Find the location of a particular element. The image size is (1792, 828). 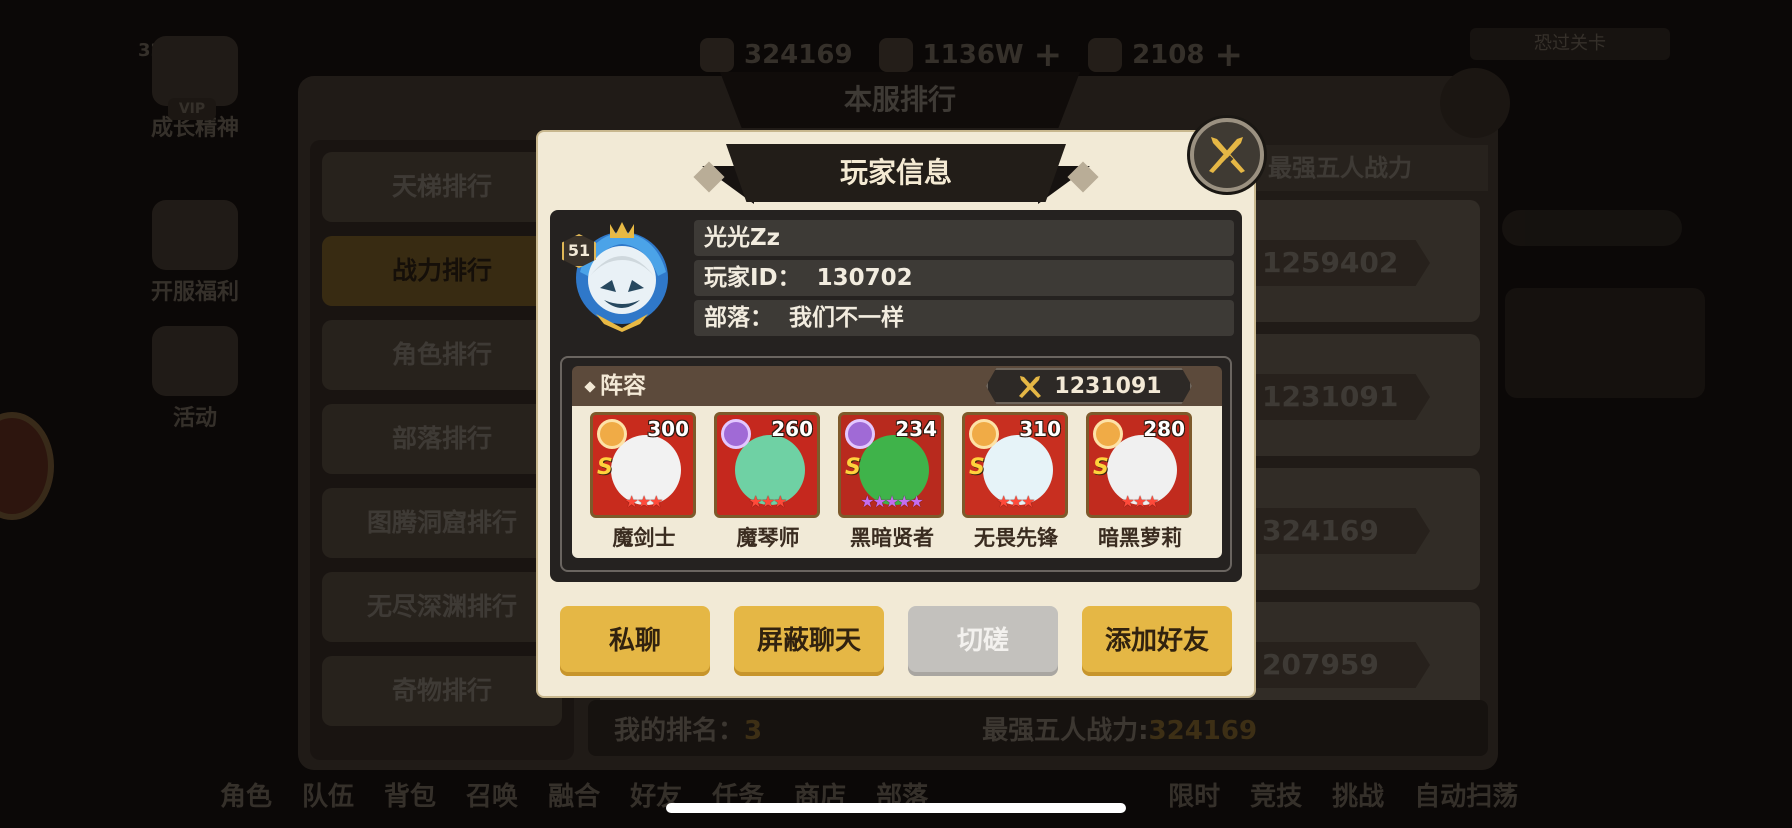

hero-level: 280 is located at coordinates (1164, 429).